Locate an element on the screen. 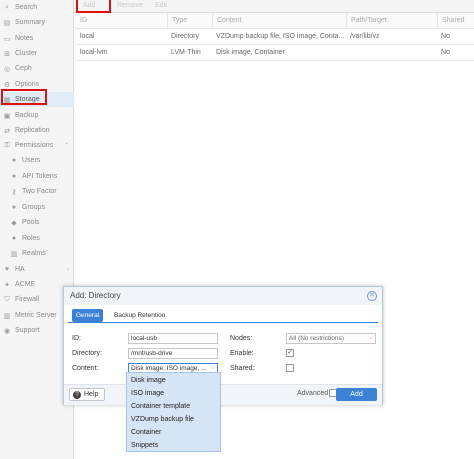  checkmark-icon: ✓ is located at coordinates (290, 352).